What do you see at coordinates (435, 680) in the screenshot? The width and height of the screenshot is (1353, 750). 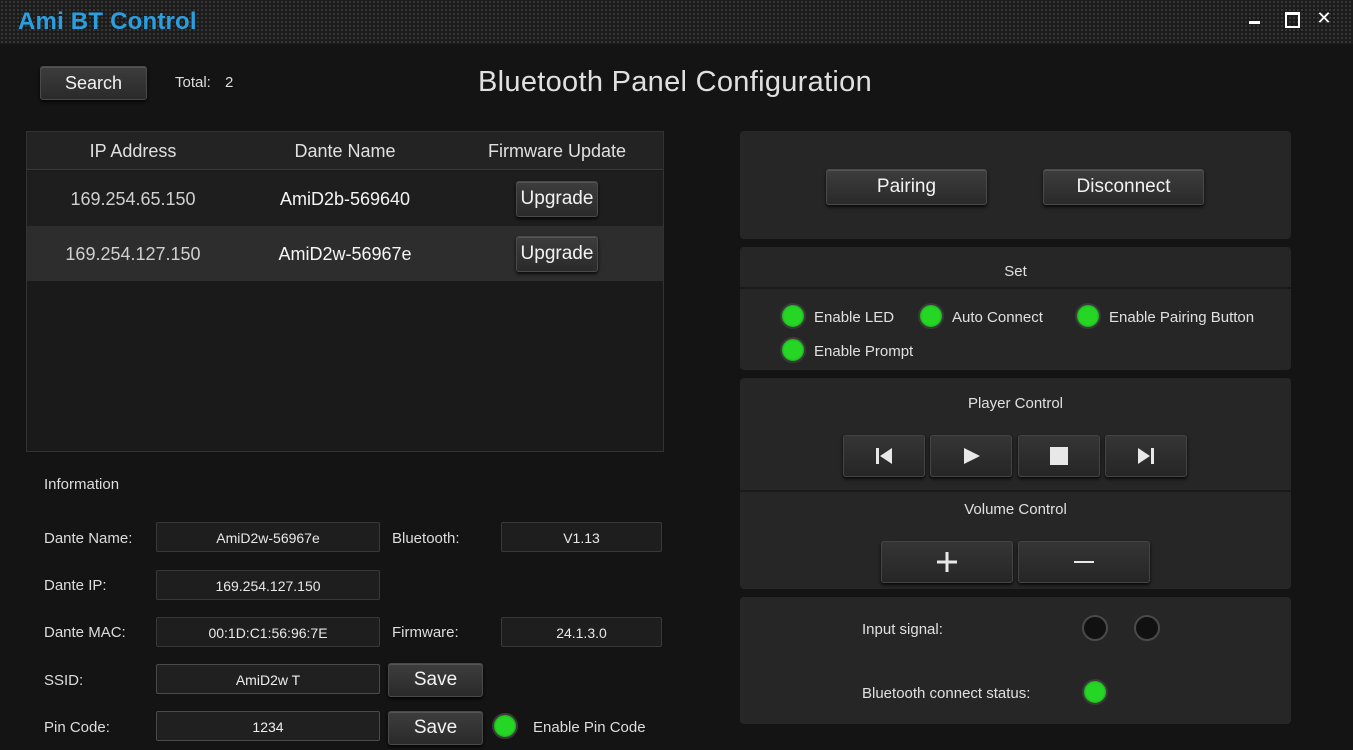 I see `save-ssid-button: Save` at bounding box center [435, 680].